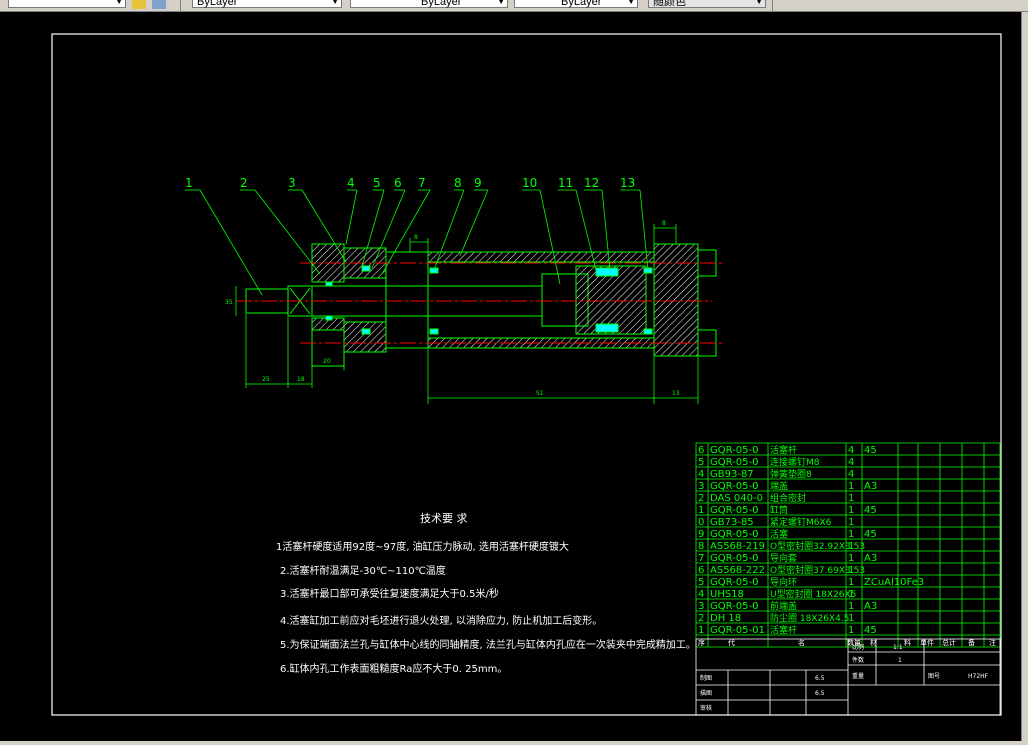 The width and height of the screenshot is (1028, 745). Describe the element at coordinates (444, 518) in the screenshot. I see `notes-title: 技术要 求` at that location.